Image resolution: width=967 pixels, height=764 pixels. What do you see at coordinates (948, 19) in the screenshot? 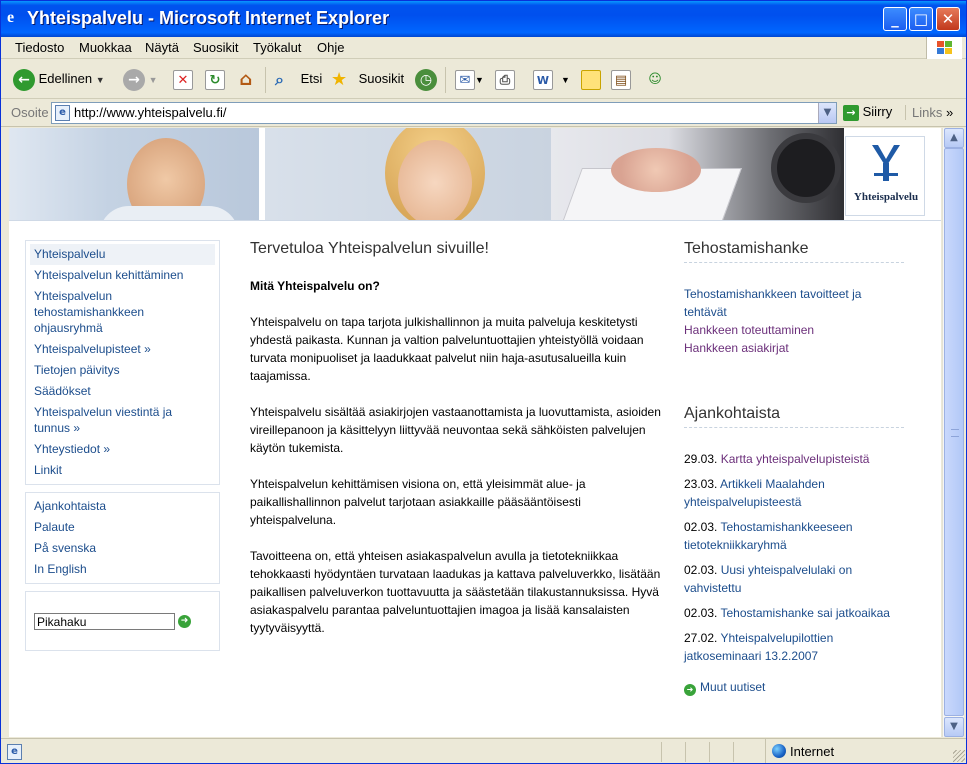
I see `close-button: ✕` at bounding box center [948, 19].